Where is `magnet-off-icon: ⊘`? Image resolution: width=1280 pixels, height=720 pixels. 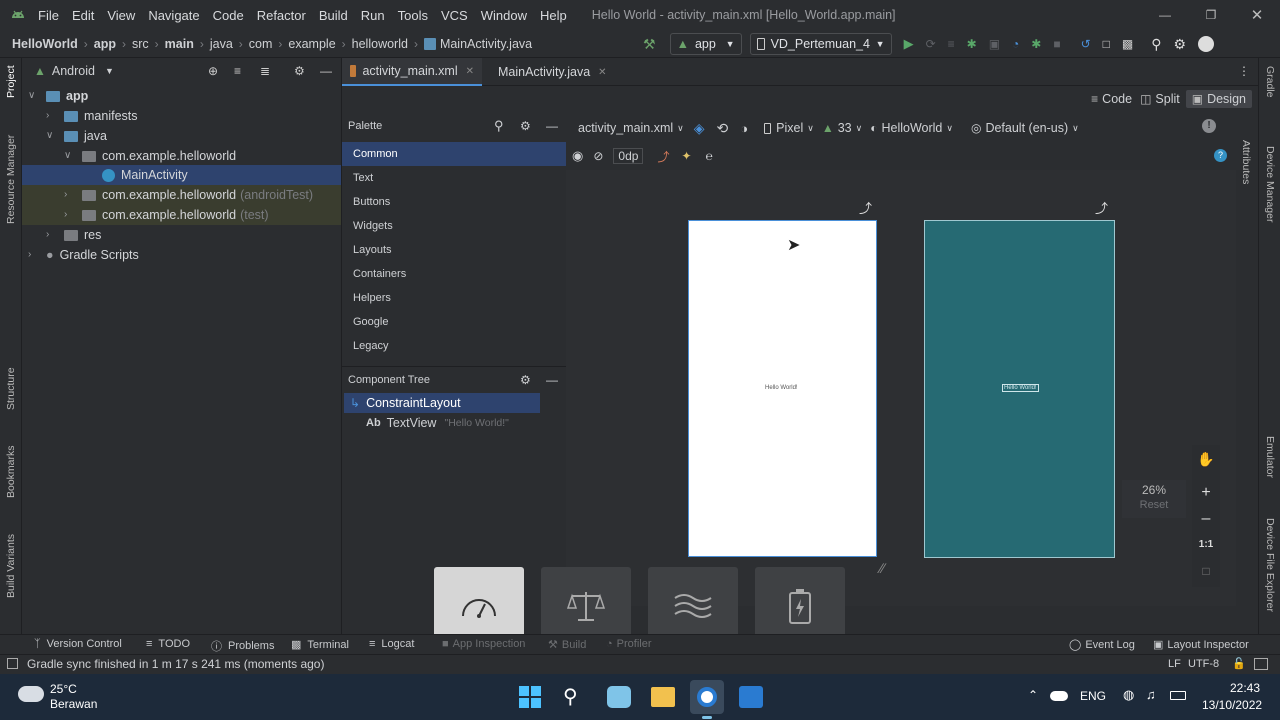
magnet-off-icon: ⊘ is located at coordinates (598, 156).